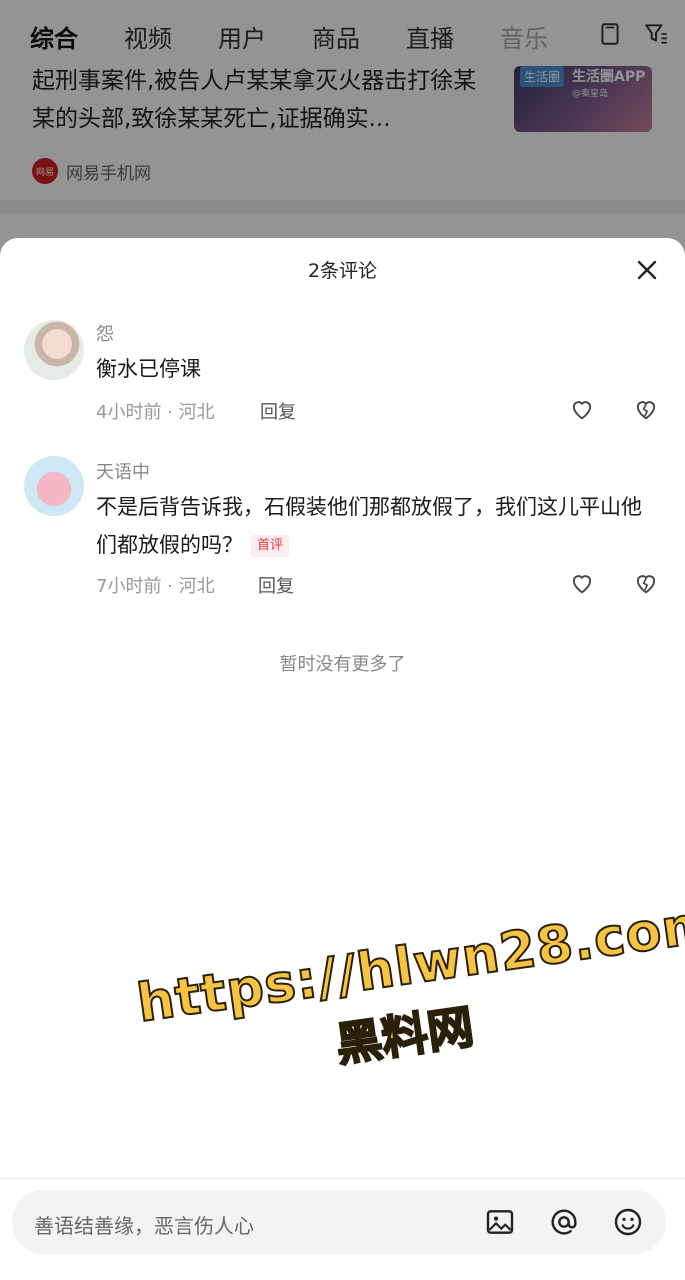 This screenshot has height=1280, width=685. Describe the element at coordinates (105, 333) in the screenshot. I see `comment-username: 怨` at that location.